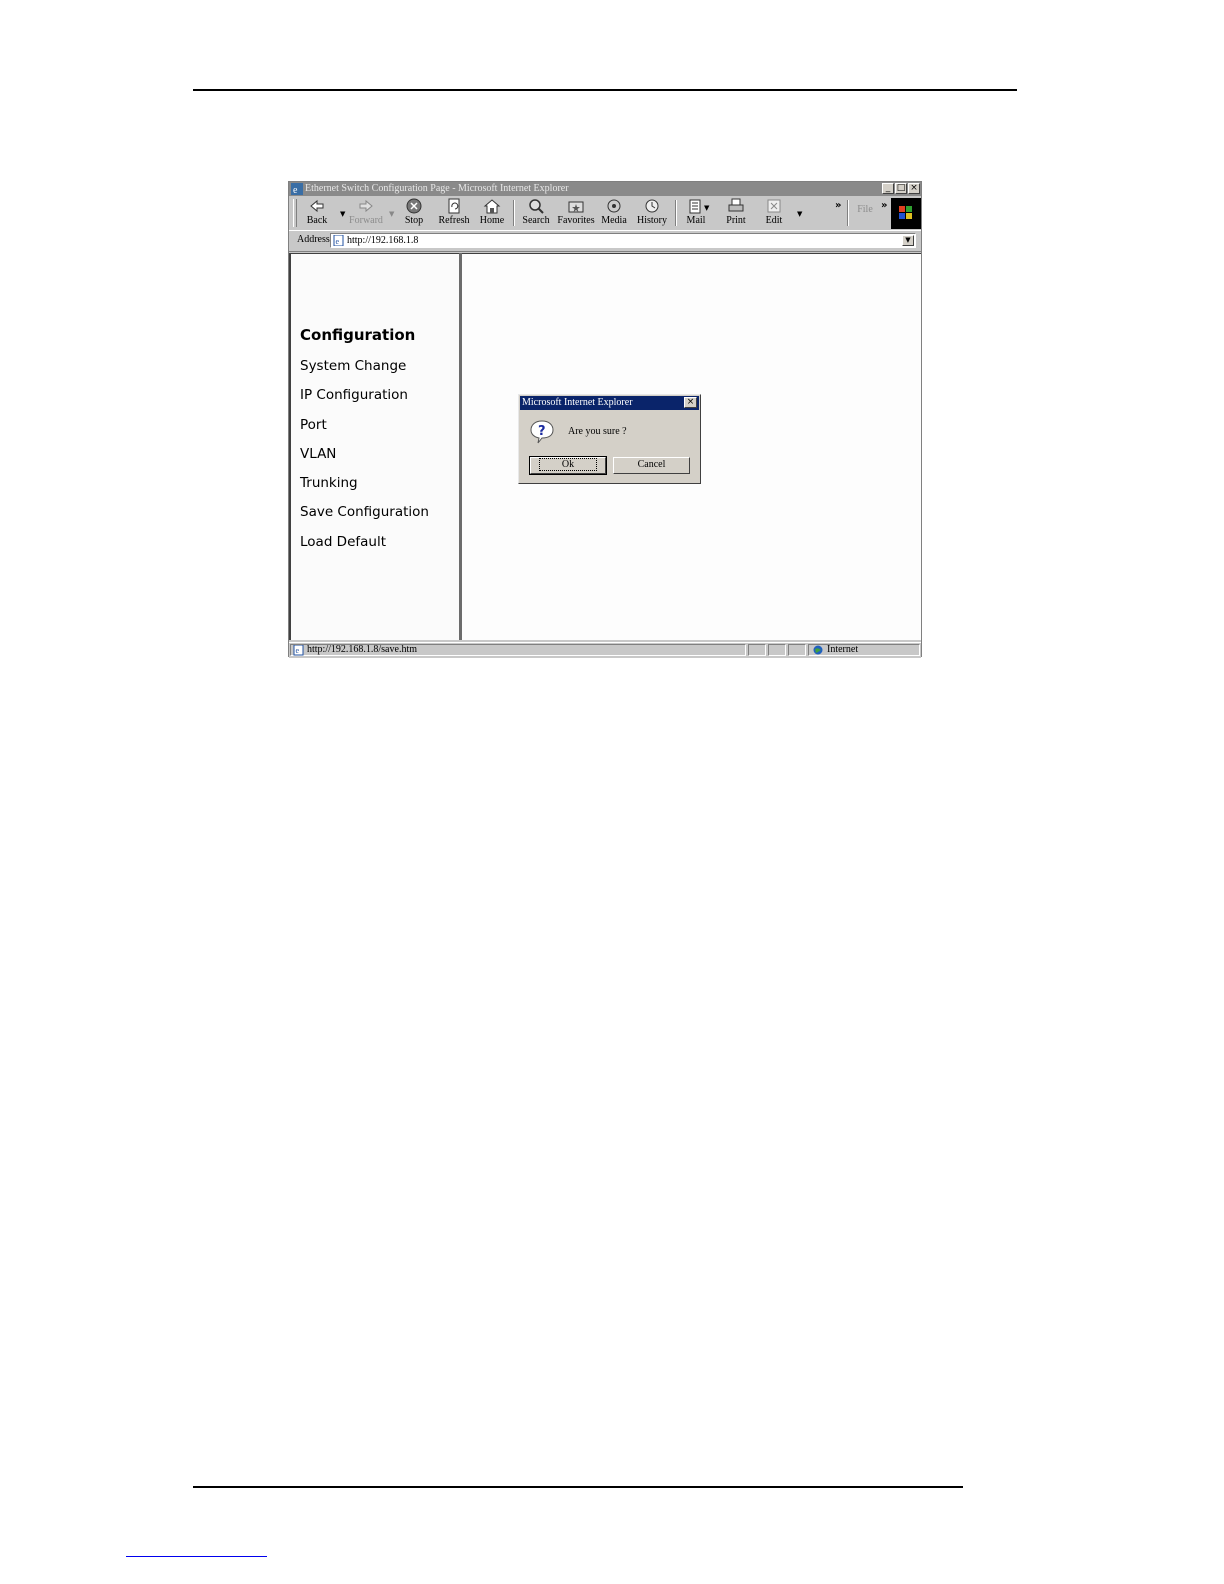  I want to click on forward-dropdown-icon: ▼, so click(391, 214).